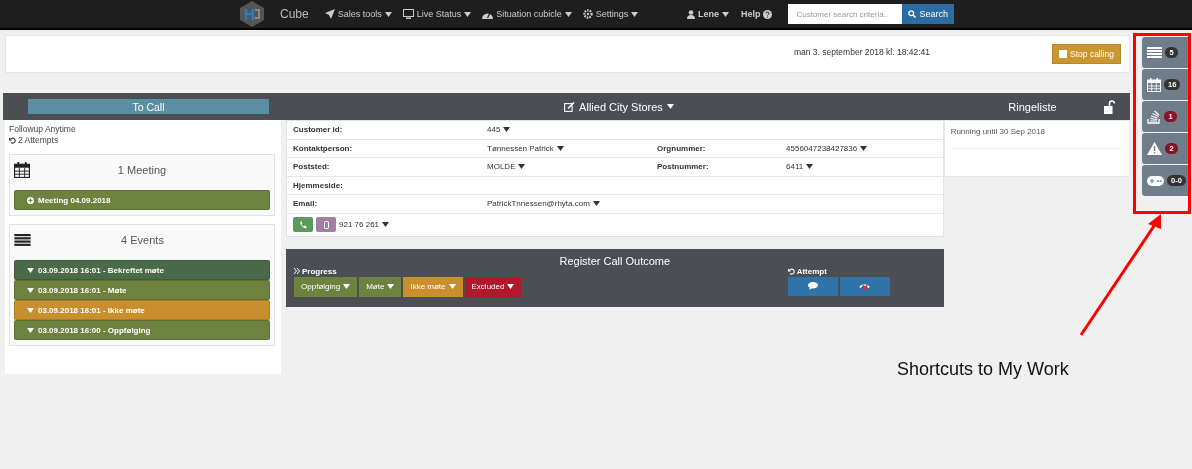 Image resolution: width=1192 pixels, height=469 pixels. I want to click on brand-name: Cube, so click(294, 14).